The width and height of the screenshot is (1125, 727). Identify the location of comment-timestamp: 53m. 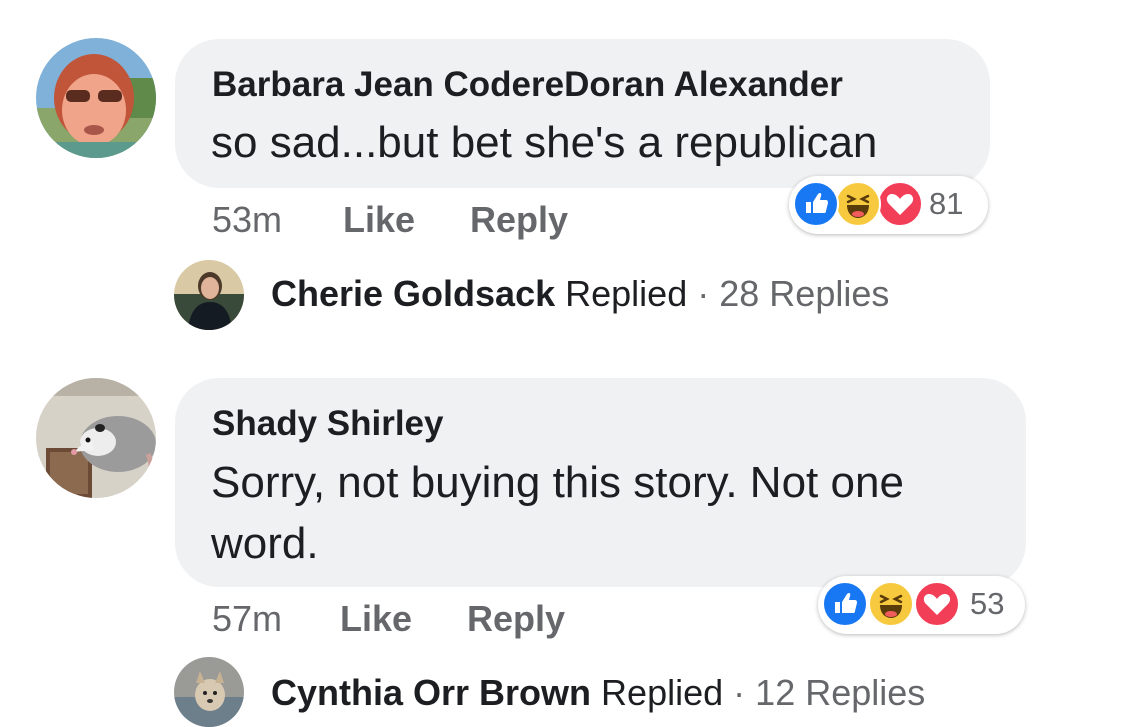
(247, 219).